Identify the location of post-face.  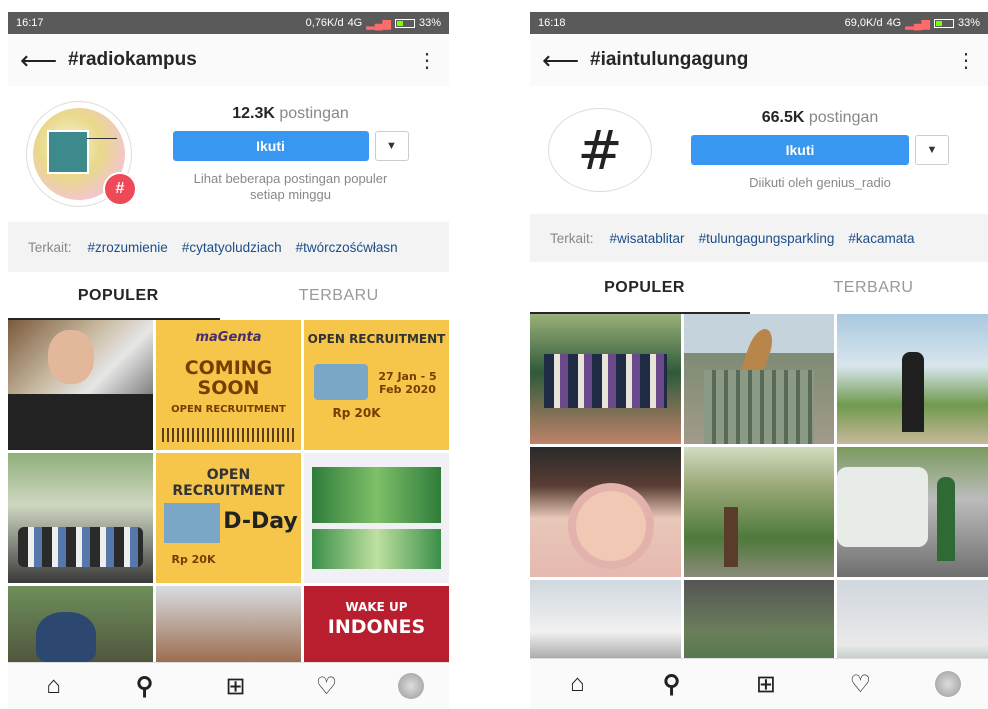
(71, 357).